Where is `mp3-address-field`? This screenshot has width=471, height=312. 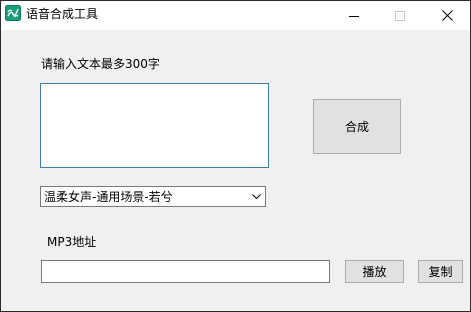 mp3-address-field is located at coordinates (185, 271).